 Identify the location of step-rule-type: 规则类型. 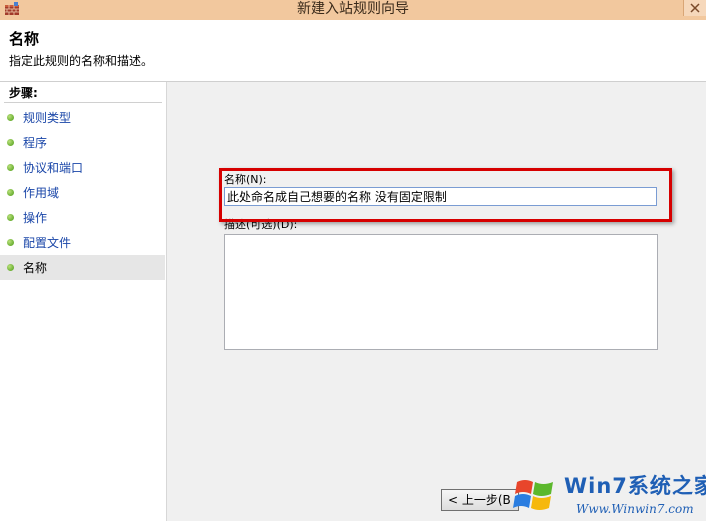
(82, 117).